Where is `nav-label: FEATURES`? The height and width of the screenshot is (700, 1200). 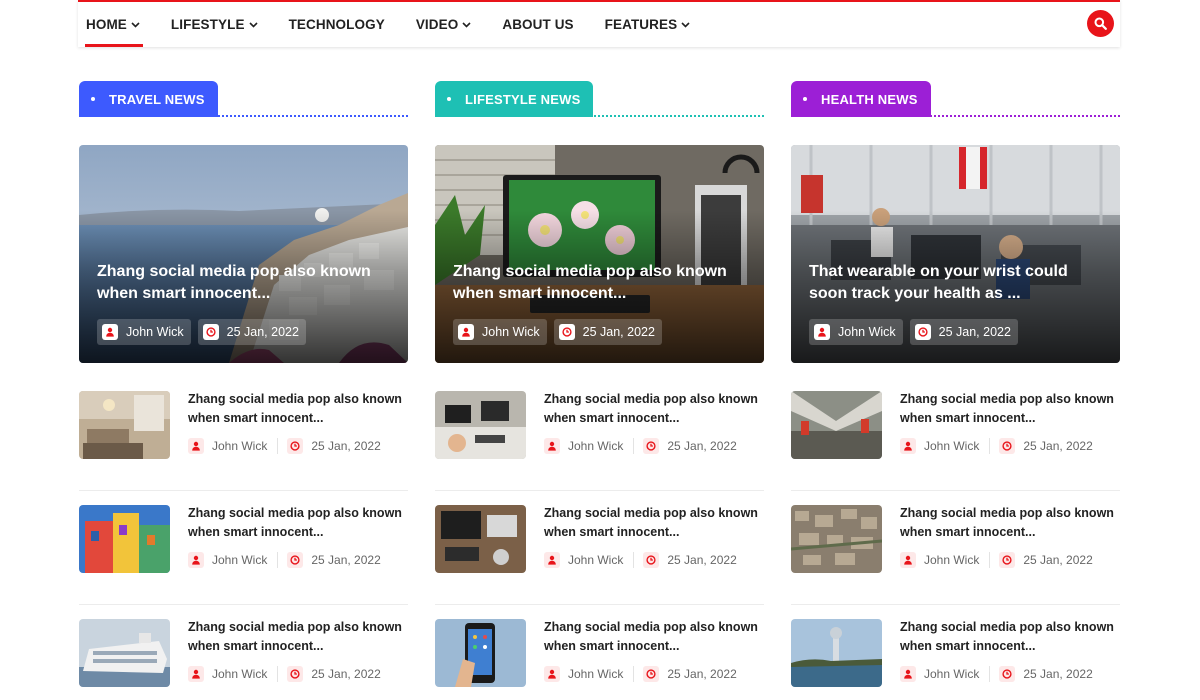 nav-label: FEATURES is located at coordinates (641, 24).